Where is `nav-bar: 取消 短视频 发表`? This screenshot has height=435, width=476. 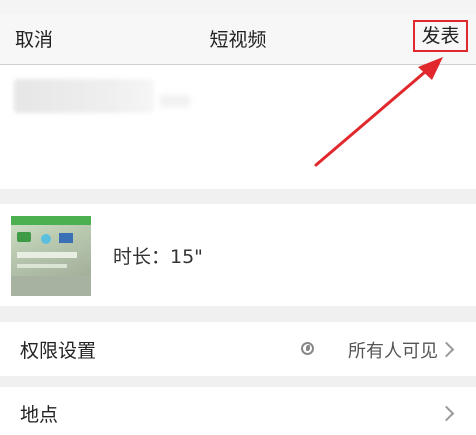 nav-bar: 取消 短视频 发表 is located at coordinates (238, 39).